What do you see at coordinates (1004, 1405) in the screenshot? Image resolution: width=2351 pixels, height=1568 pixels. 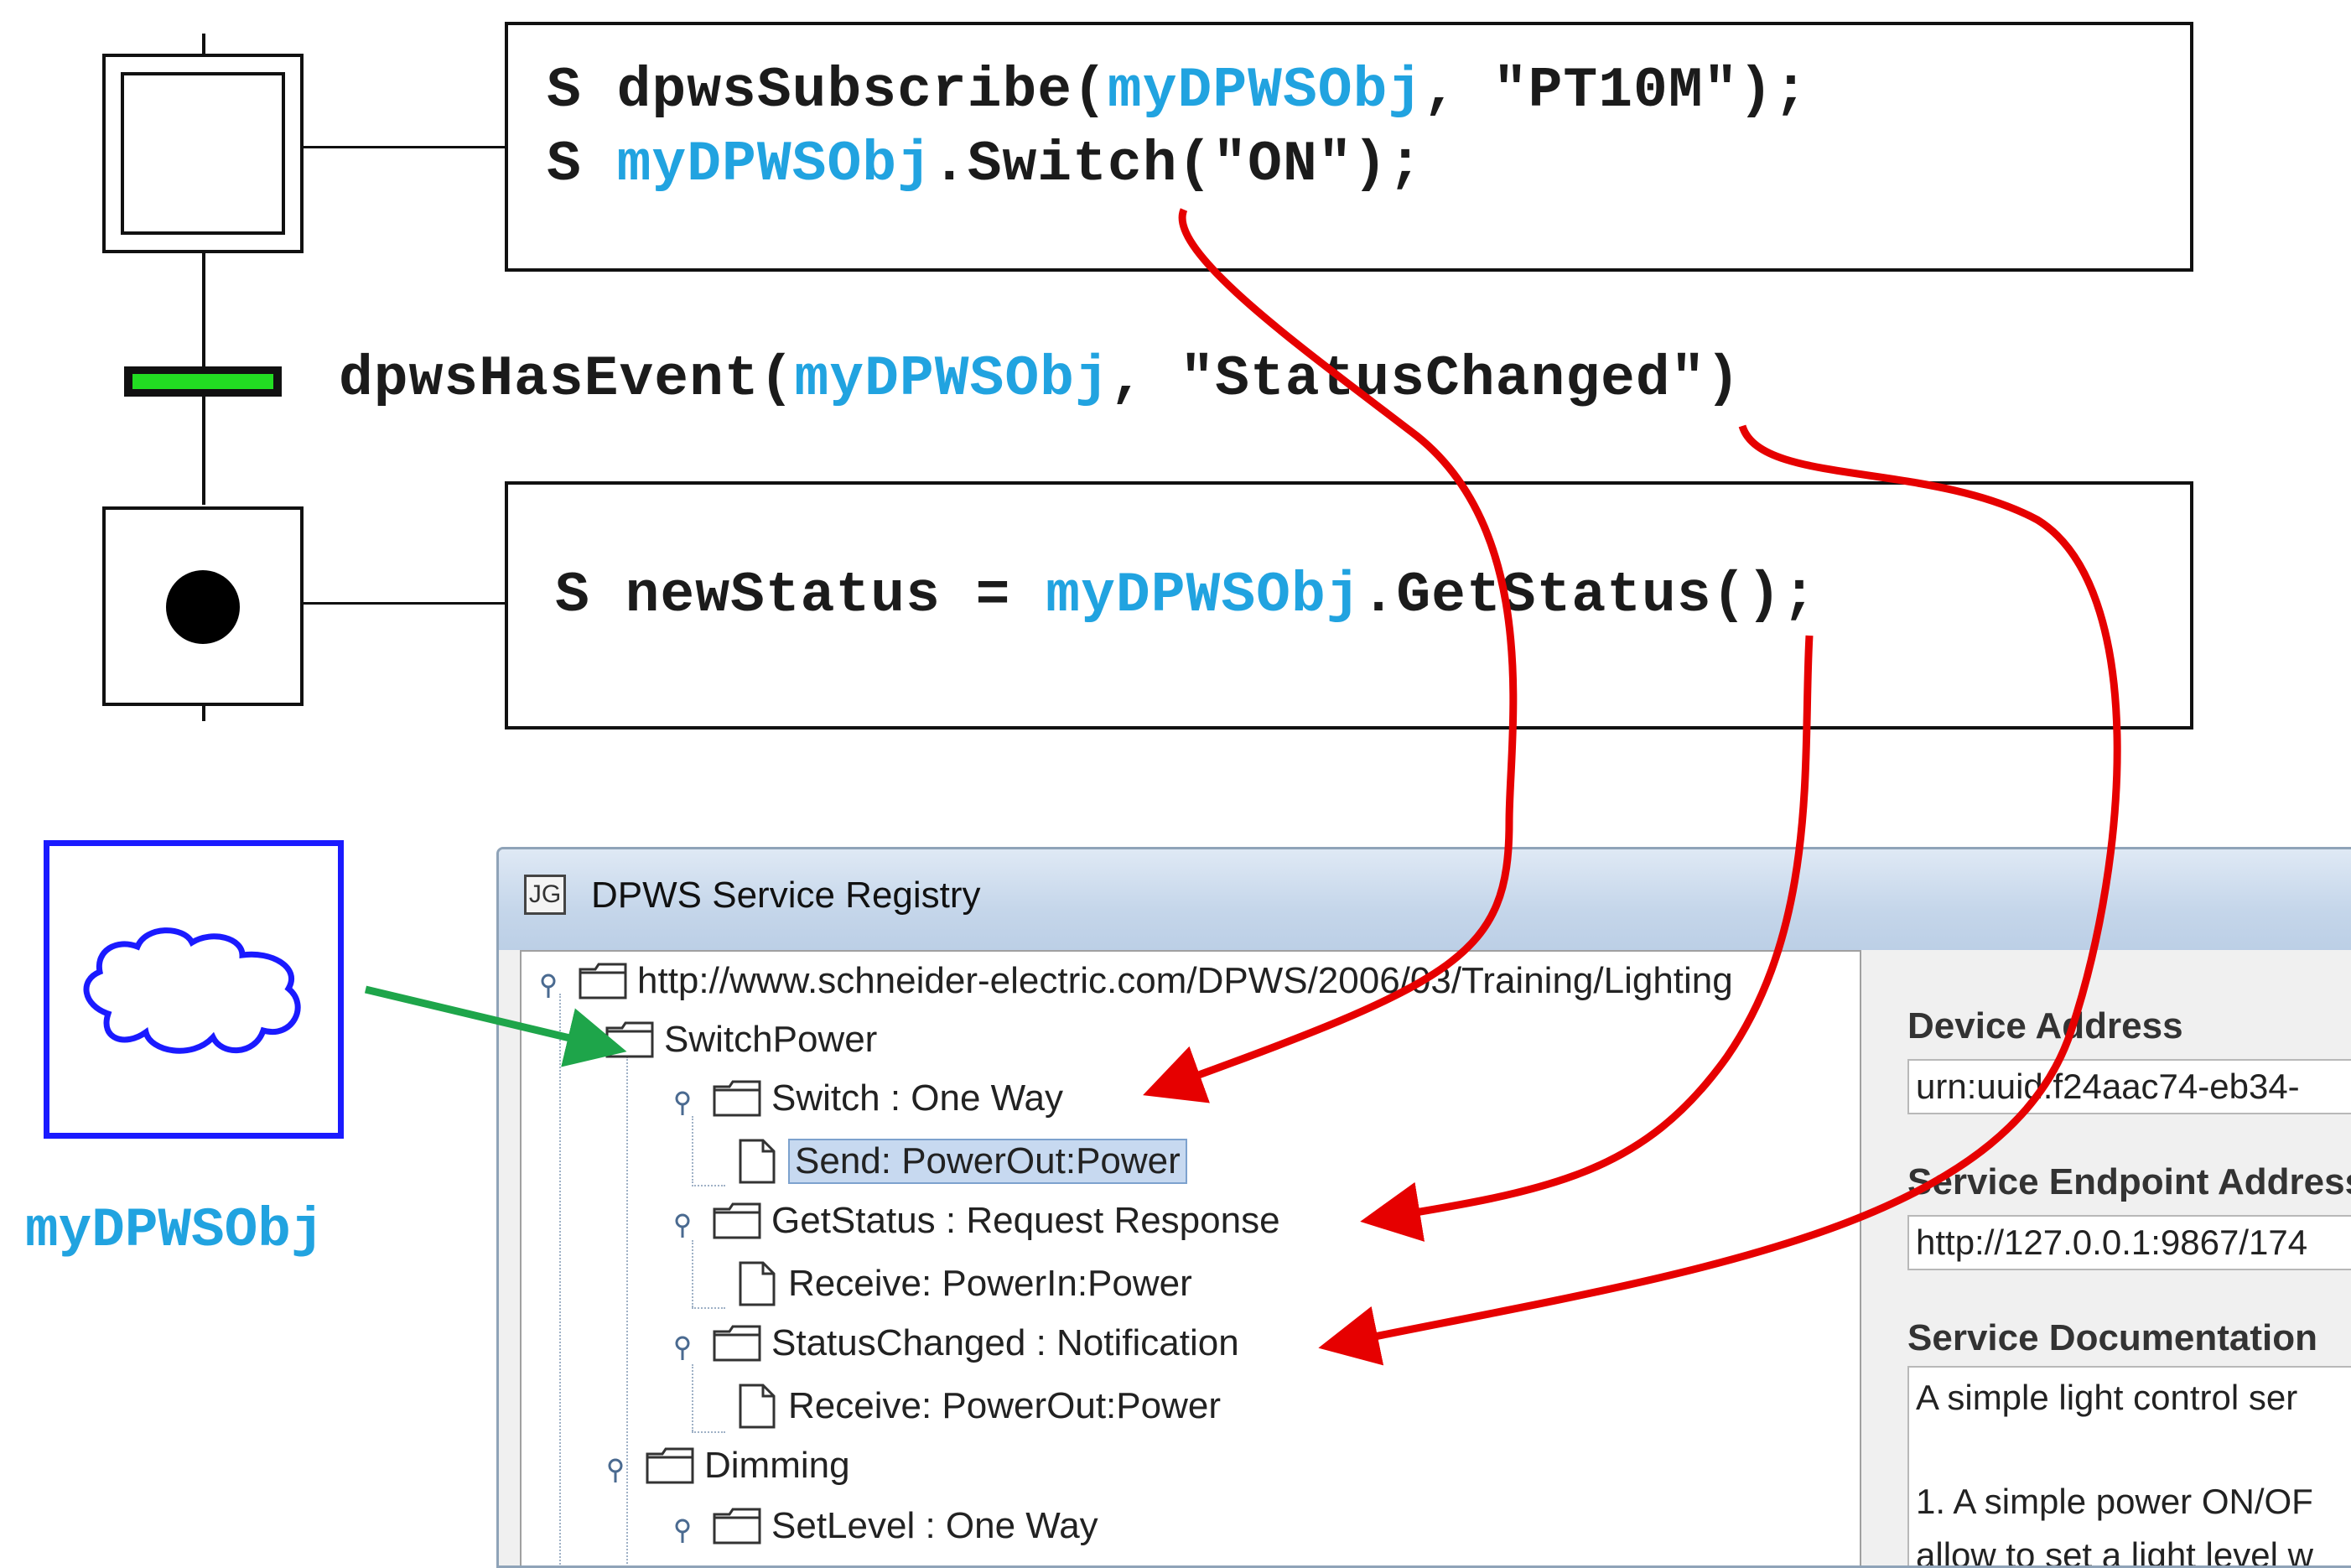 I see `tree-item-label: Receive: PowerOut:Power` at bounding box center [1004, 1405].